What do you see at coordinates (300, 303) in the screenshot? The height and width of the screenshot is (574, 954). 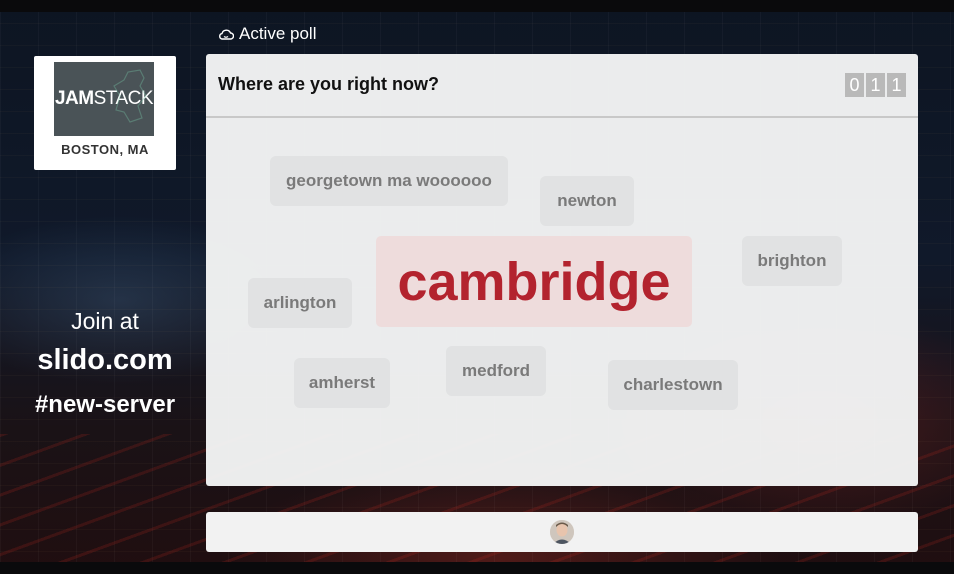 I see `word-cloud-item: arlington` at bounding box center [300, 303].